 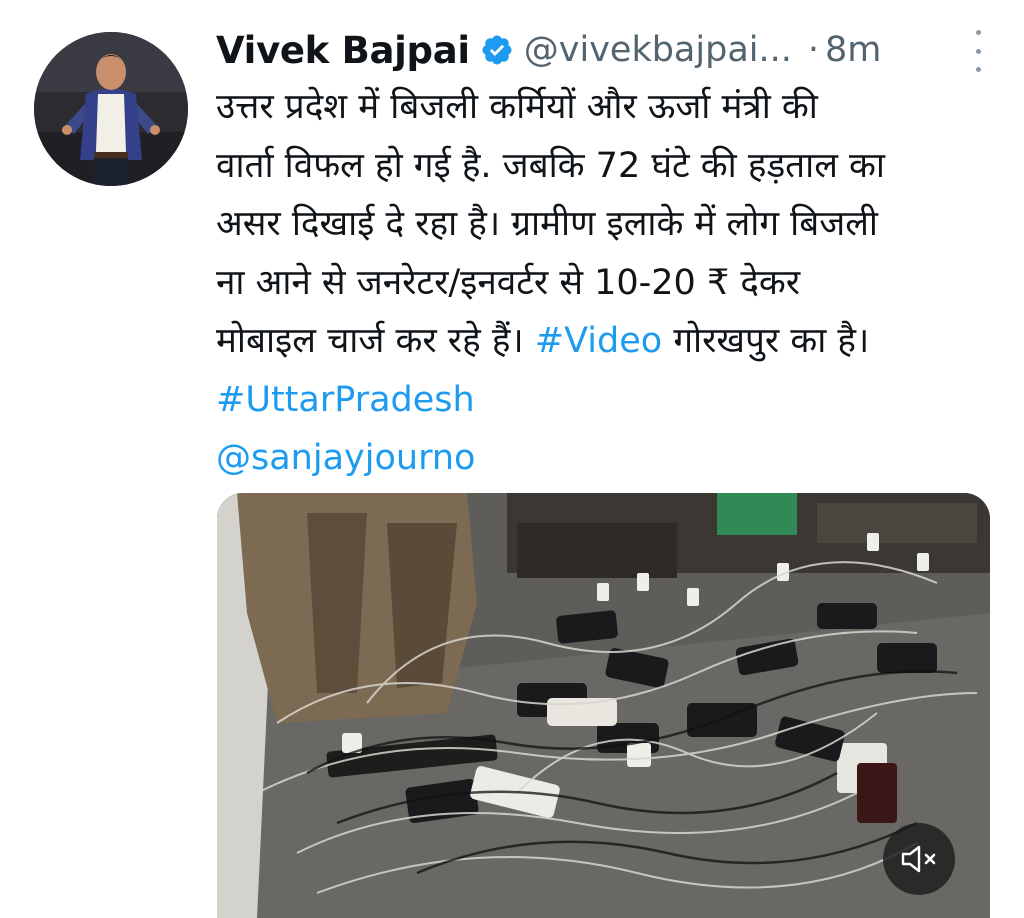 I want to click on verified-badge-icon, so click(x=497, y=50).